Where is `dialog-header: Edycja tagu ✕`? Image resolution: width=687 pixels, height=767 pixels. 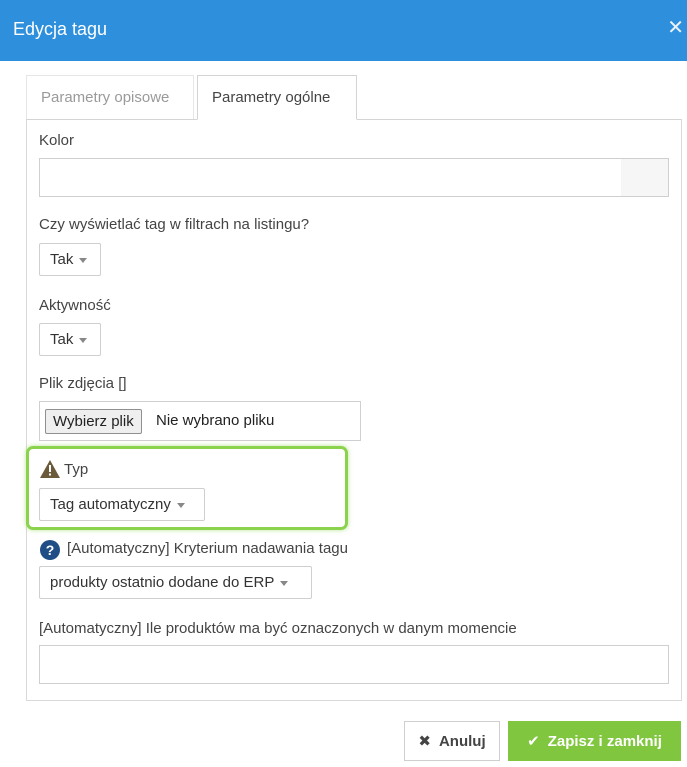
dialog-header: Edycja tagu ✕ is located at coordinates (343, 30).